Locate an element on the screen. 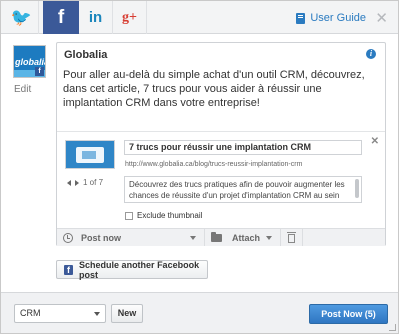 This screenshot has width=399, height=334. tab-google-plus: g+ is located at coordinates (130, 17).